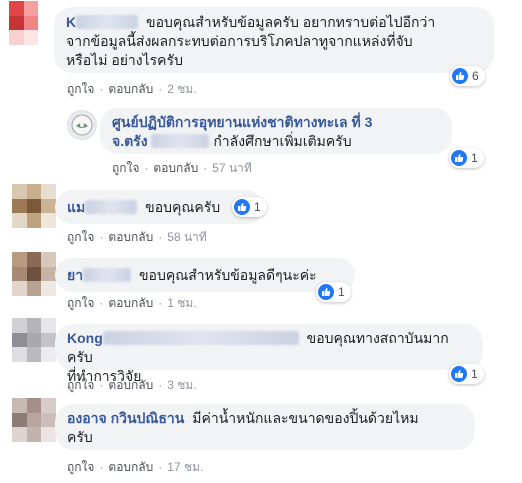  I want to click on commenter-name: K, so click(102, 22).